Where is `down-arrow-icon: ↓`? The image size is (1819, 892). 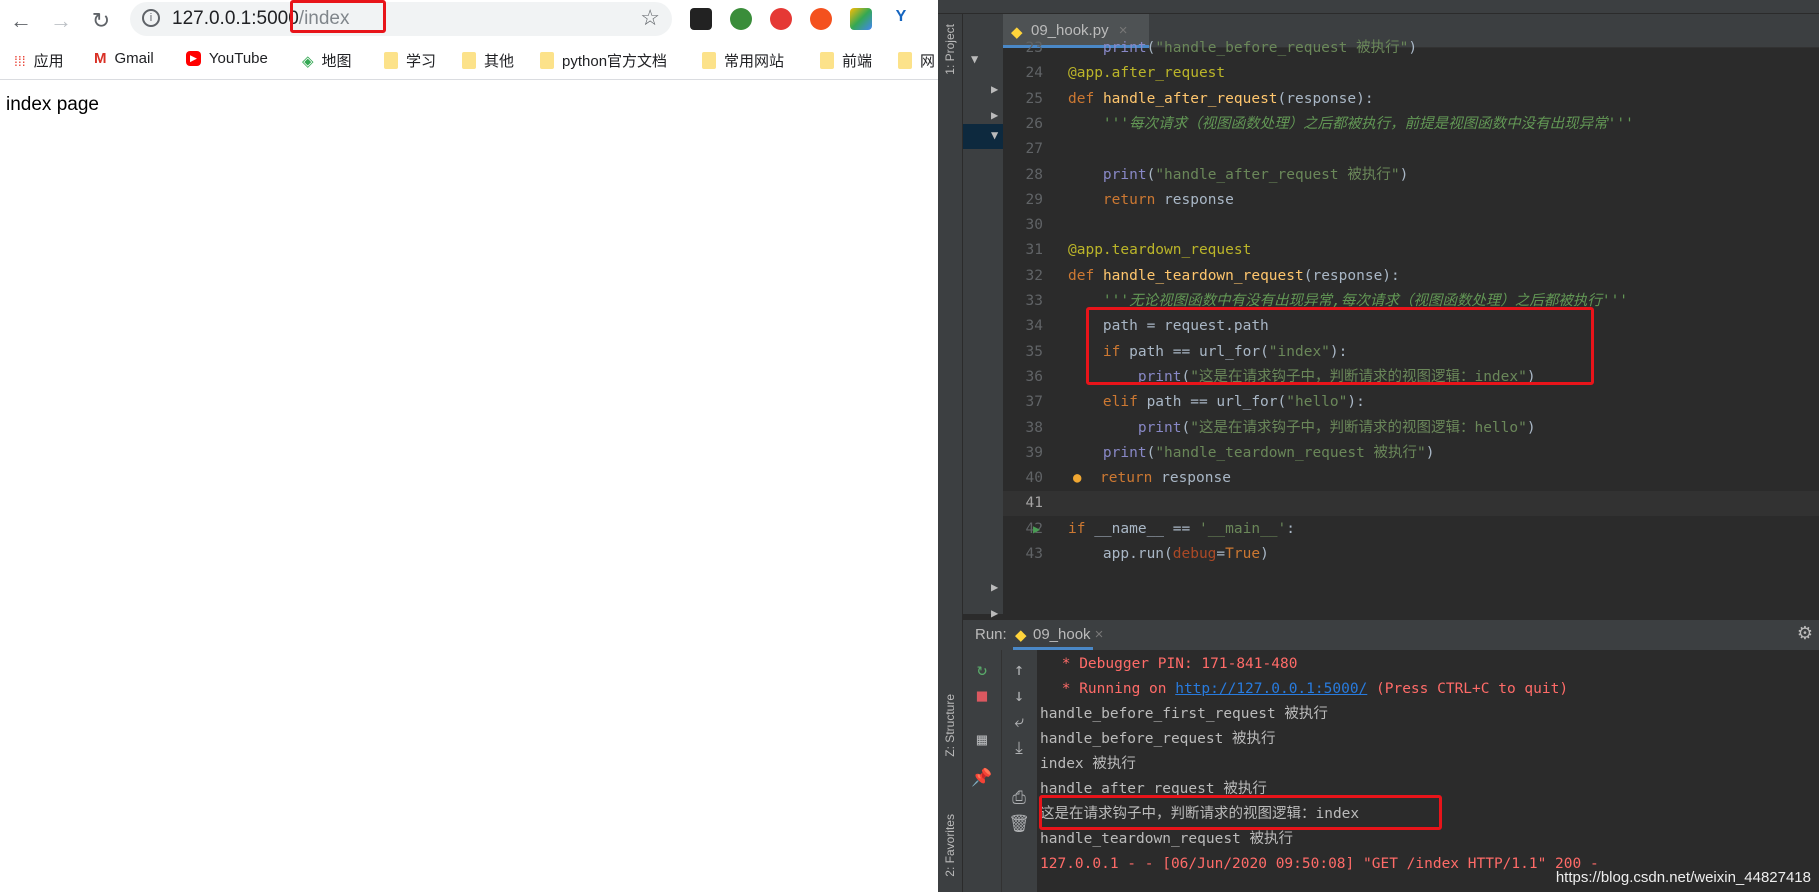
down-arrow-icon: ↓ is located at coordinates (1019, 697).